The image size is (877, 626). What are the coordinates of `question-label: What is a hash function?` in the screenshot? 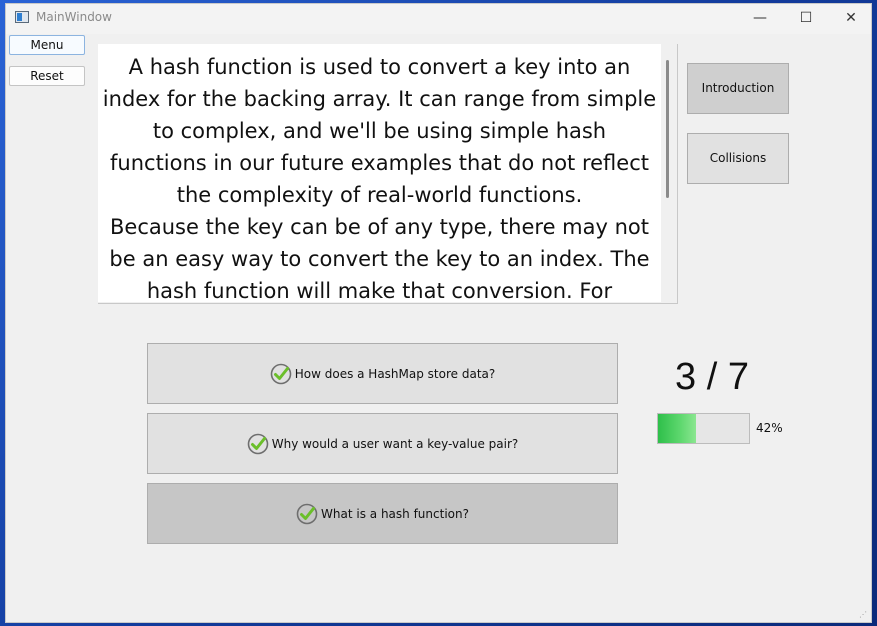 It's located at (395, 513).